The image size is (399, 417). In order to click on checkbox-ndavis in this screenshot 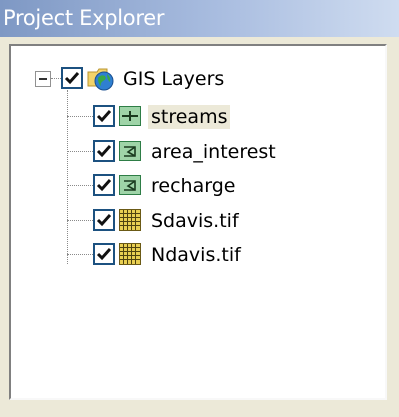, I will do `click(104, 254)`.